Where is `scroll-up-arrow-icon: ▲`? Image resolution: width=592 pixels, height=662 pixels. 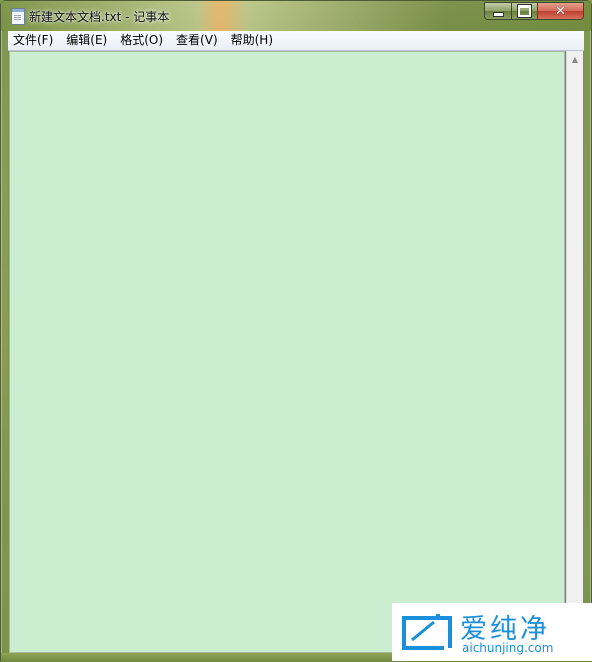
scroll-up-arrow-icon: ▲ is located at coordinates (575, 59).